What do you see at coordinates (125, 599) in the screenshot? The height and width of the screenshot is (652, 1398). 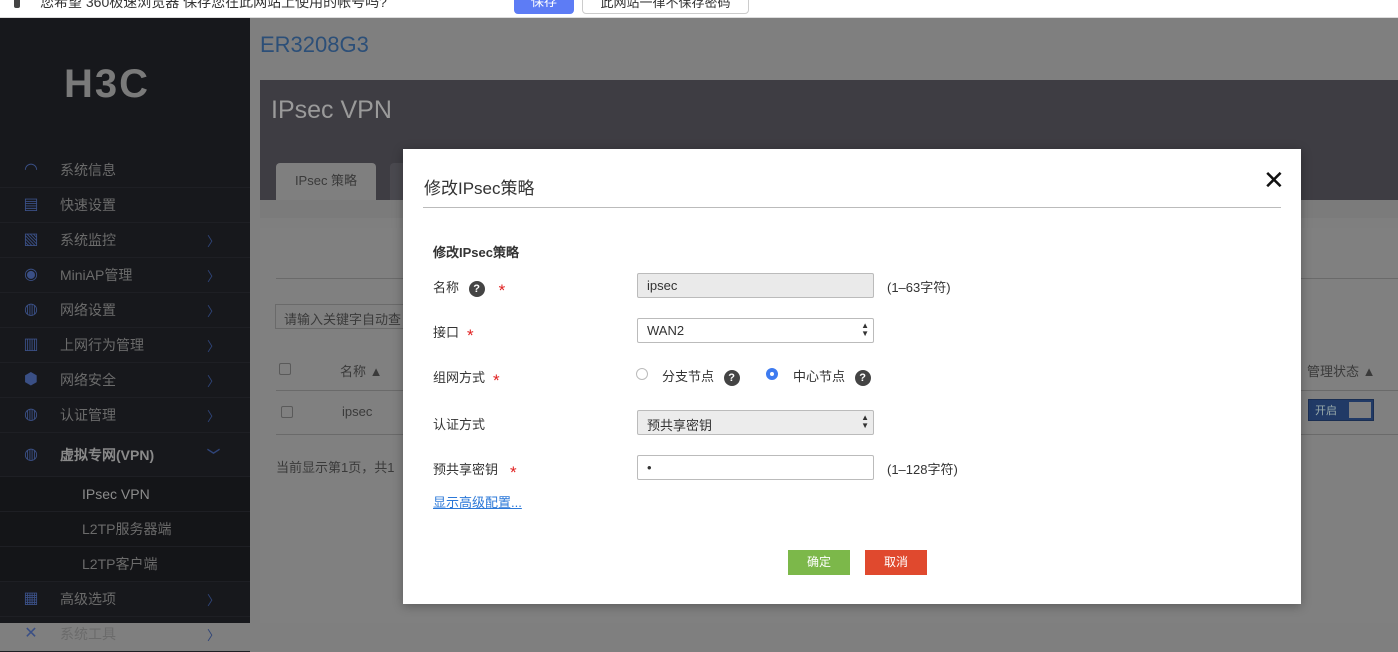 I see `sidebar-item: ▦ 高级选项 〉` at bounding box center [125, 599].